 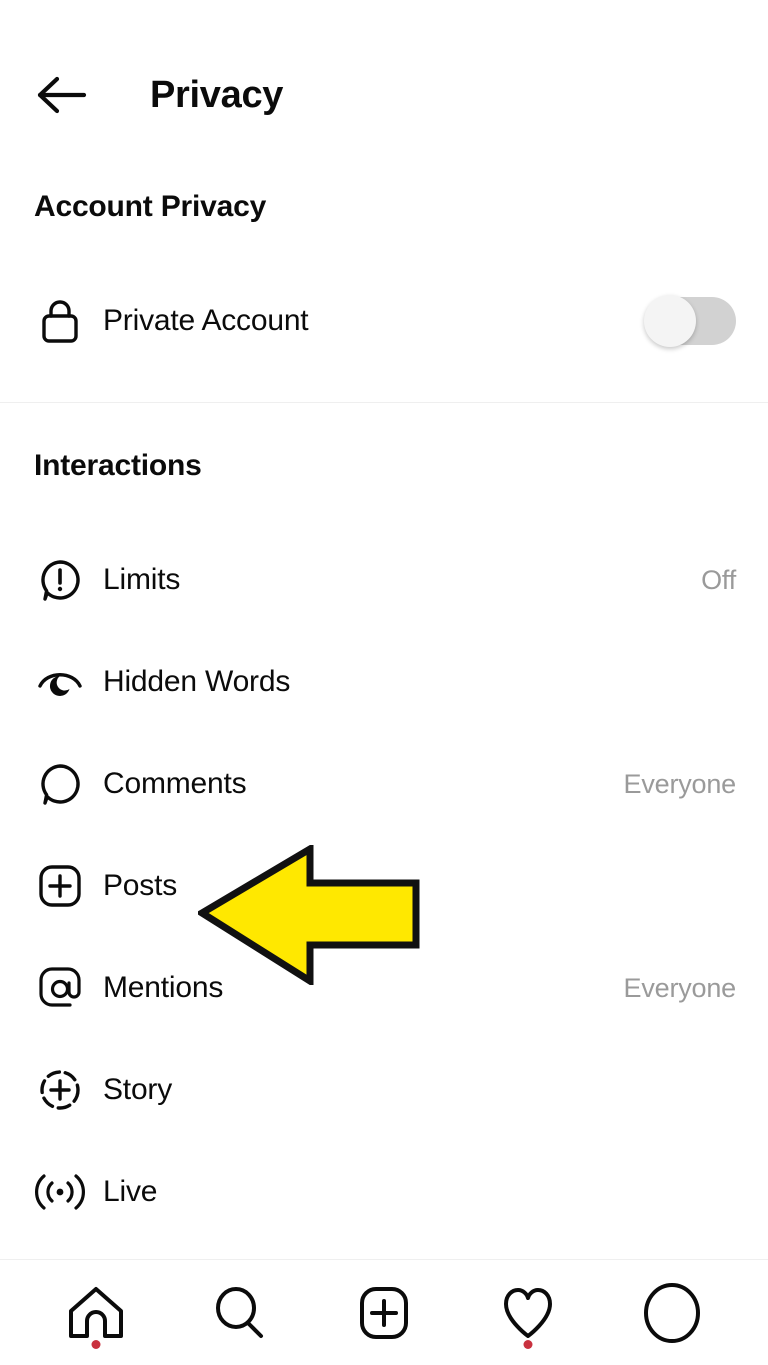 What do you see at coordinates (680, 987) in the screenshot?
I see `row-value-mentions: Everyone` at bounding box center [680, 987].